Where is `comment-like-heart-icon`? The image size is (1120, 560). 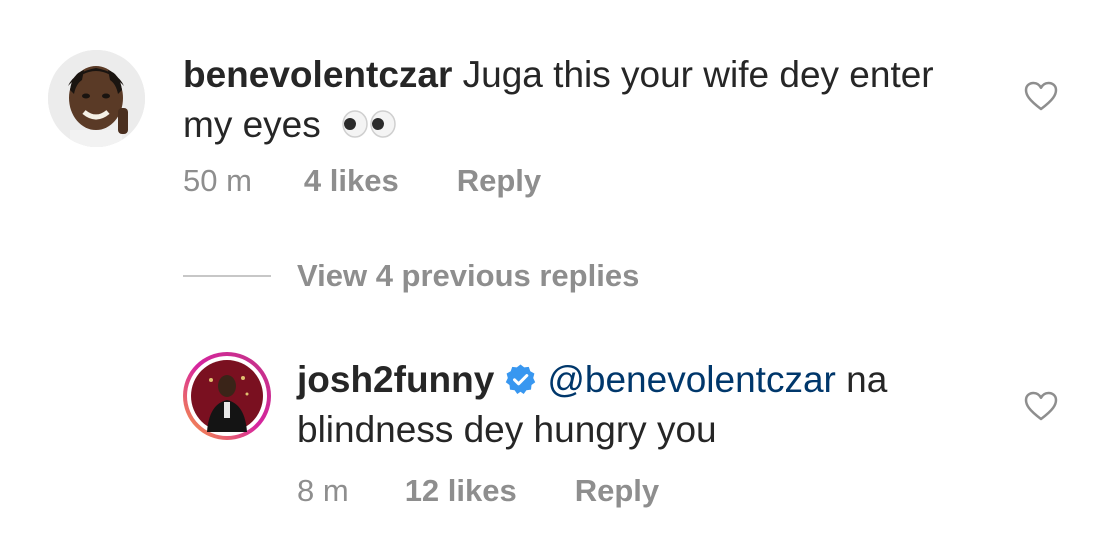 comment-like-heart-icon is located at coordinates (1041, 96).